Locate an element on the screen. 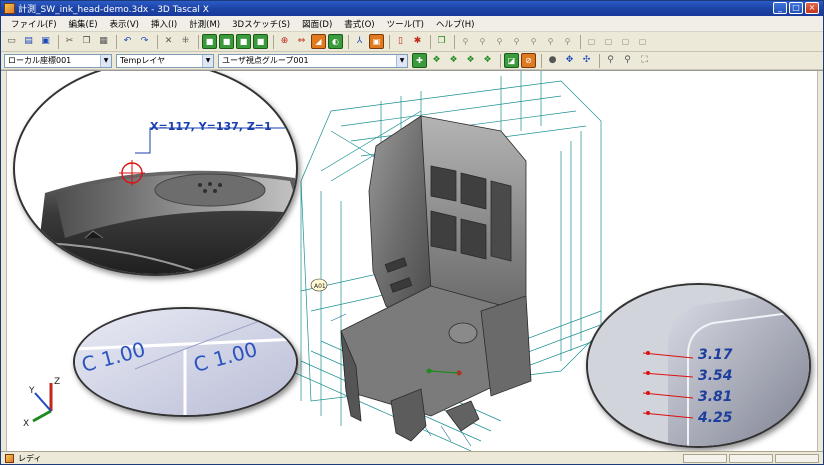  redo-icon: ↷ is located at coordinates (144, 41).